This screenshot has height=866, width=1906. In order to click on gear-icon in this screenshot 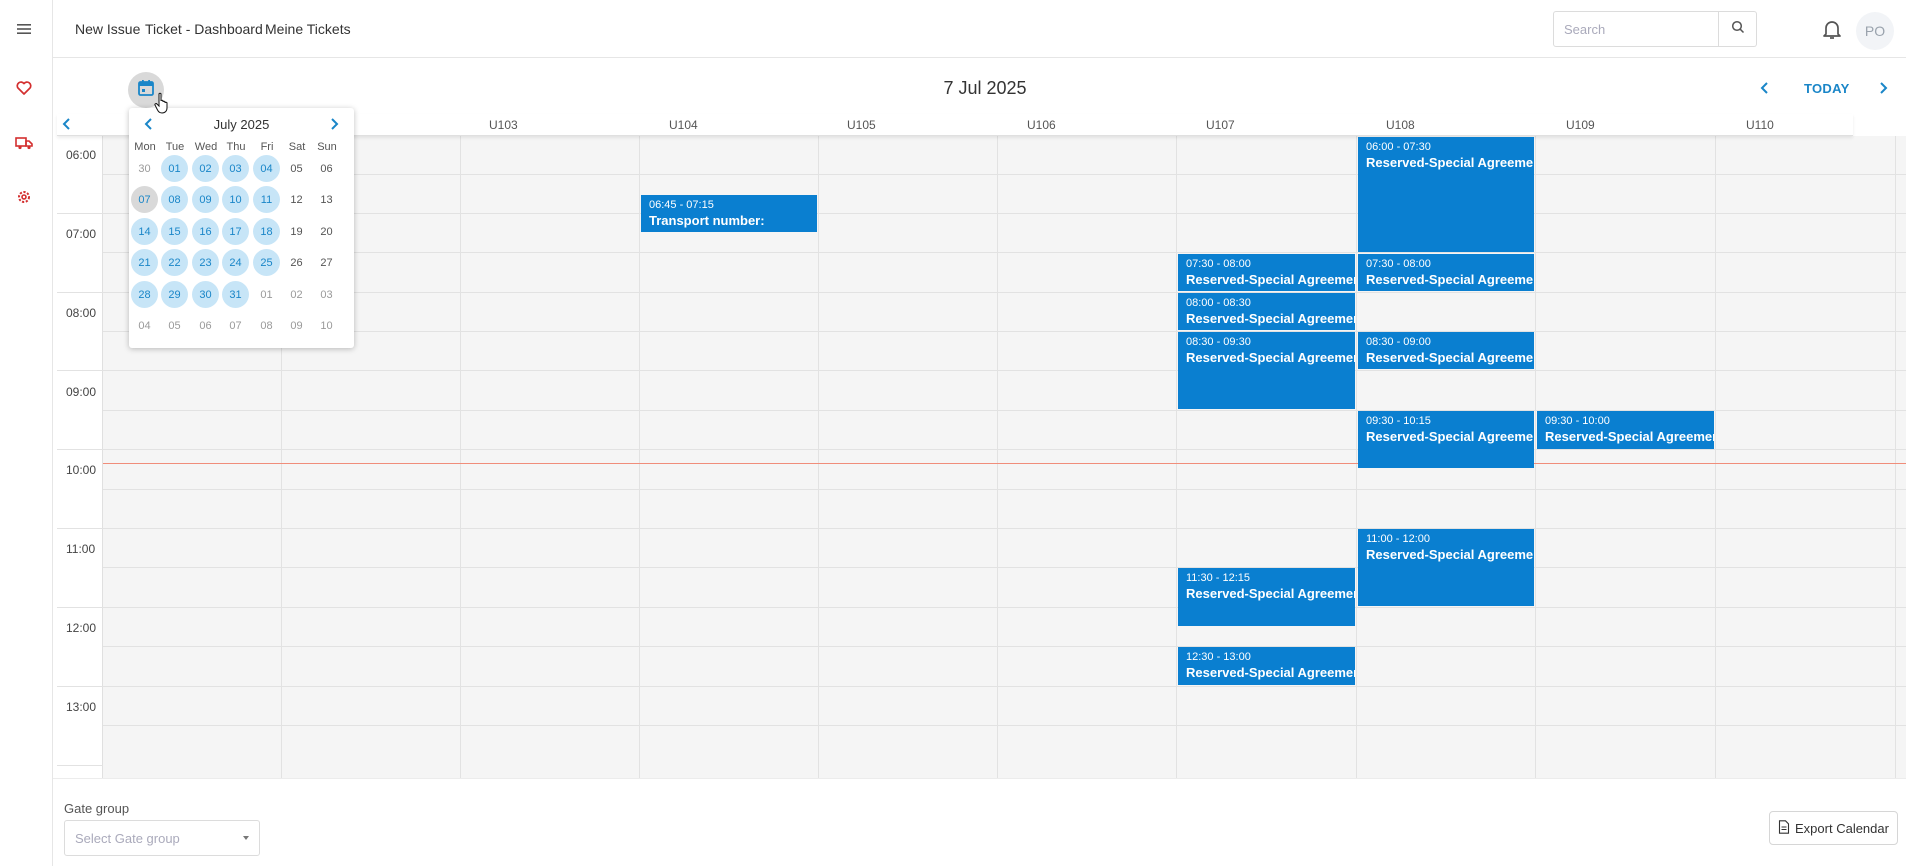, I will do `click(24, 197)`.